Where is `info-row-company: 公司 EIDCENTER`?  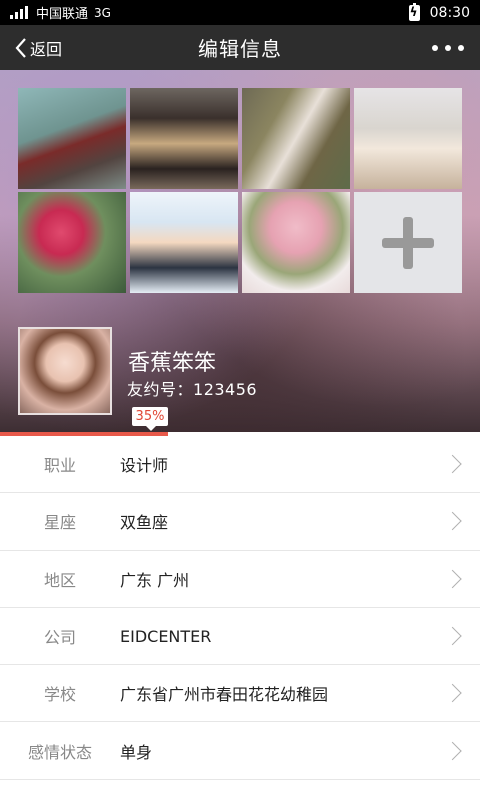
info-row-company: 公司 EIDCENTER is located at coordinates (240, 636).